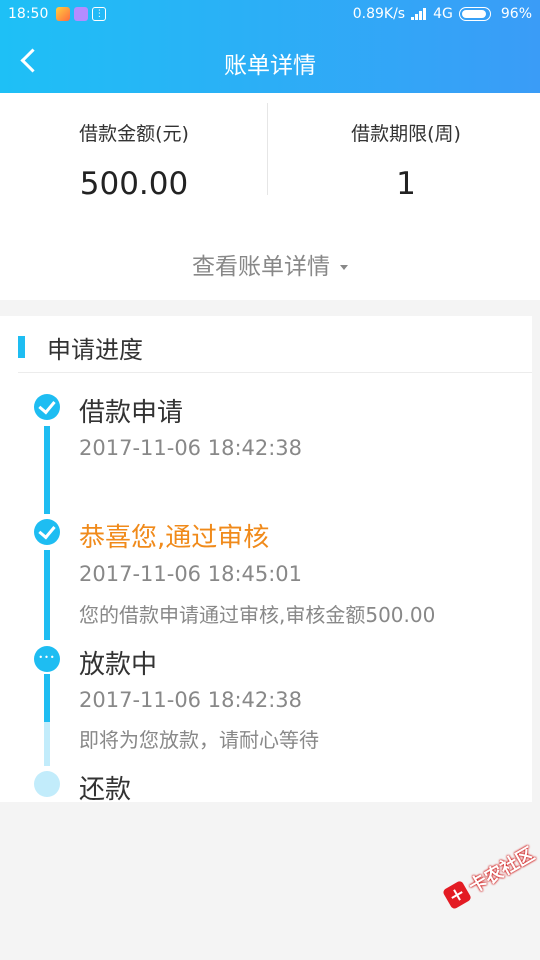 This screenshot has height=960, width=540. Describe the element at coordinates (406, 134) in the screenshot. I see `loan-term-label: 借款期限(周)` at that location.